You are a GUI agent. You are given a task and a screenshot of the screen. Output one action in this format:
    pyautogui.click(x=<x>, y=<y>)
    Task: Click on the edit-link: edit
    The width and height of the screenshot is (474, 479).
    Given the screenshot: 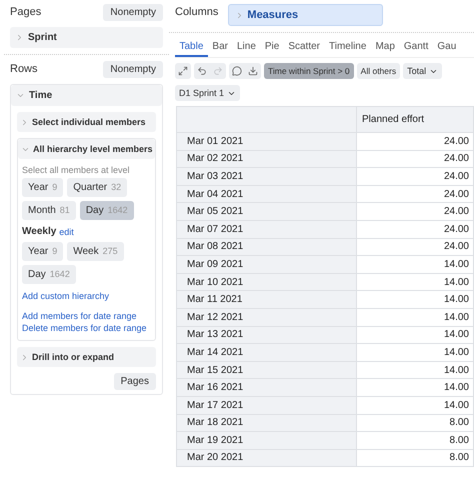 What is the action you would take?
    pyautogui.click(x=66, y=232)
    